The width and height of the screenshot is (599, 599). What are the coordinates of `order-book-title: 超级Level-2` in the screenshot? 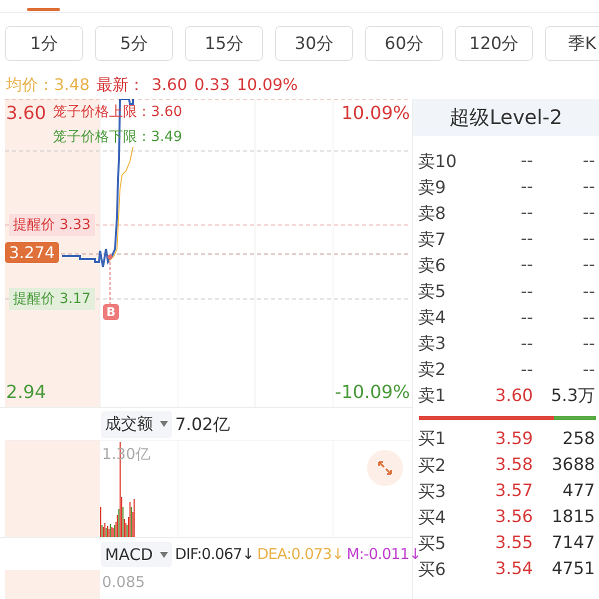 It's located at (506, 117).